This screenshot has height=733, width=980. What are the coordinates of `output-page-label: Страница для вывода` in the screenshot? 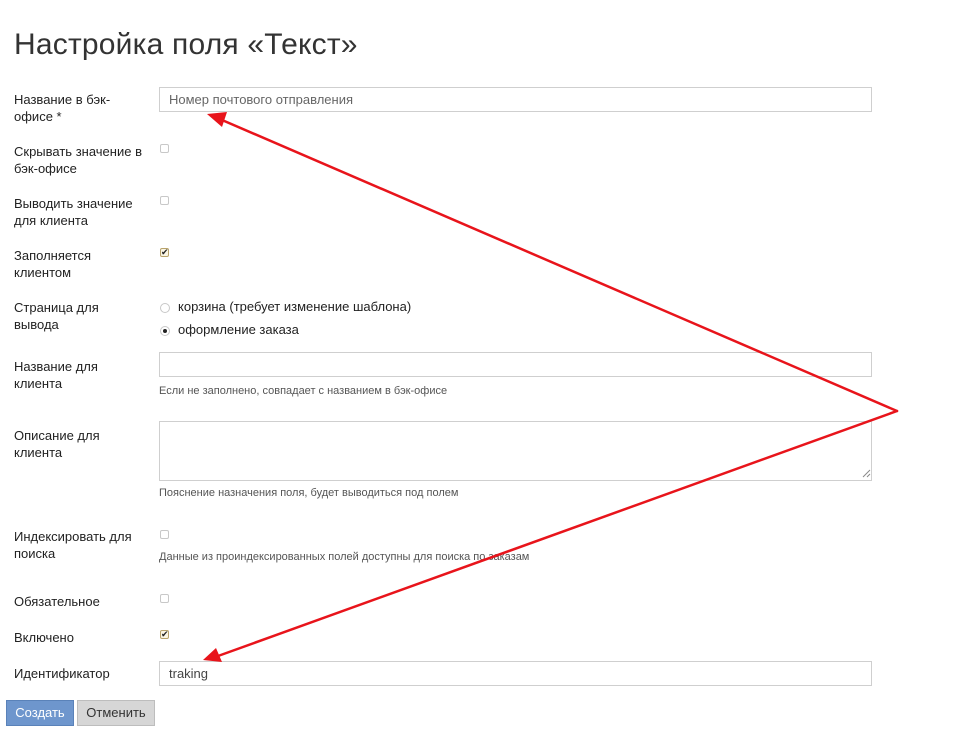 It's located at (56, 316).